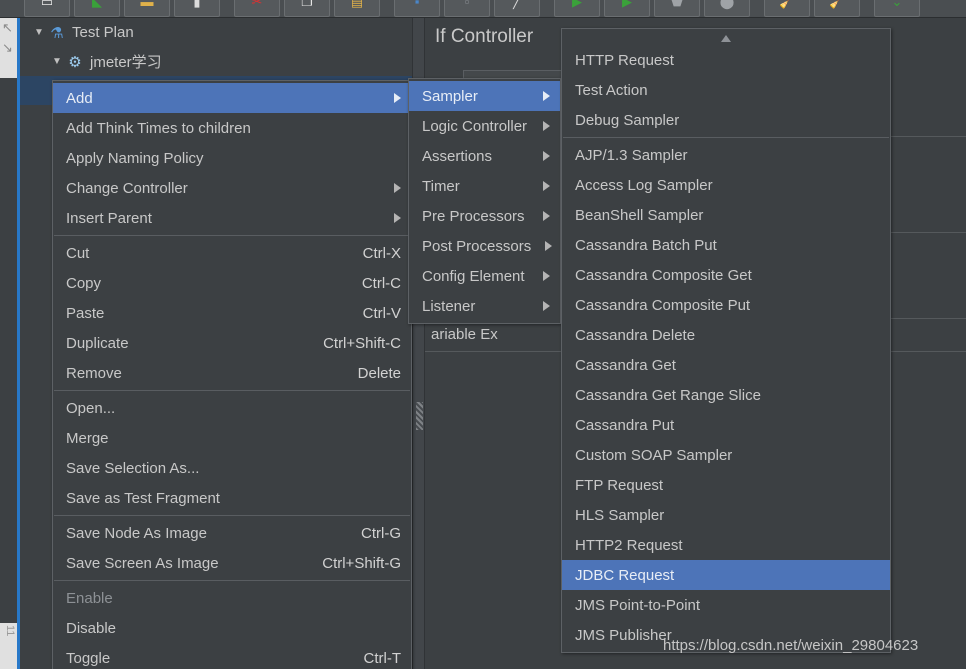 The width and height of the screenshot is (966, 669). I want to click on category-listener: Listener, so click(484, 306).